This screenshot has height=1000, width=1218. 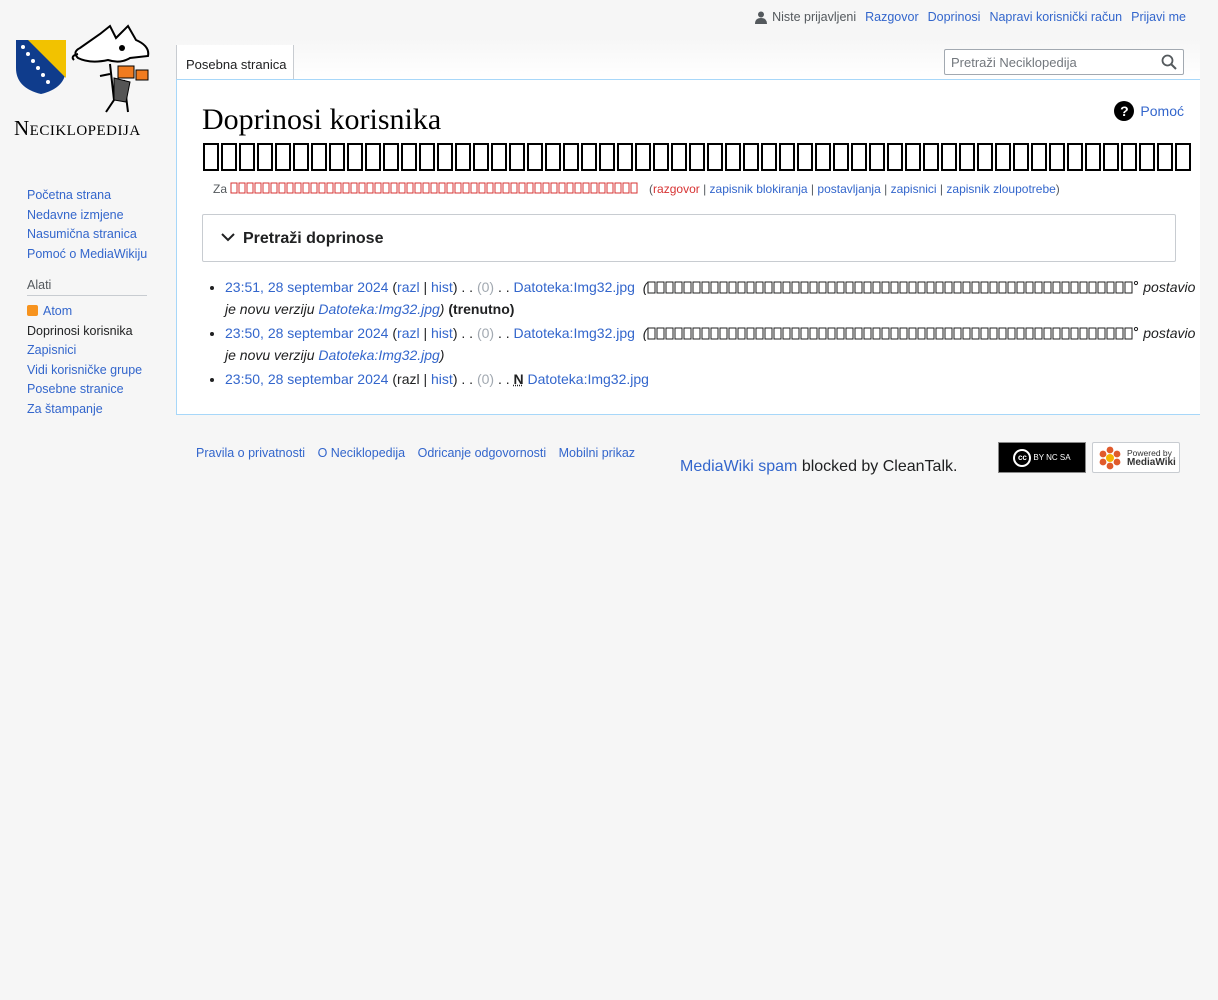 I want to click on cc-label: BY NC SA, so click(x=1052, y=457).